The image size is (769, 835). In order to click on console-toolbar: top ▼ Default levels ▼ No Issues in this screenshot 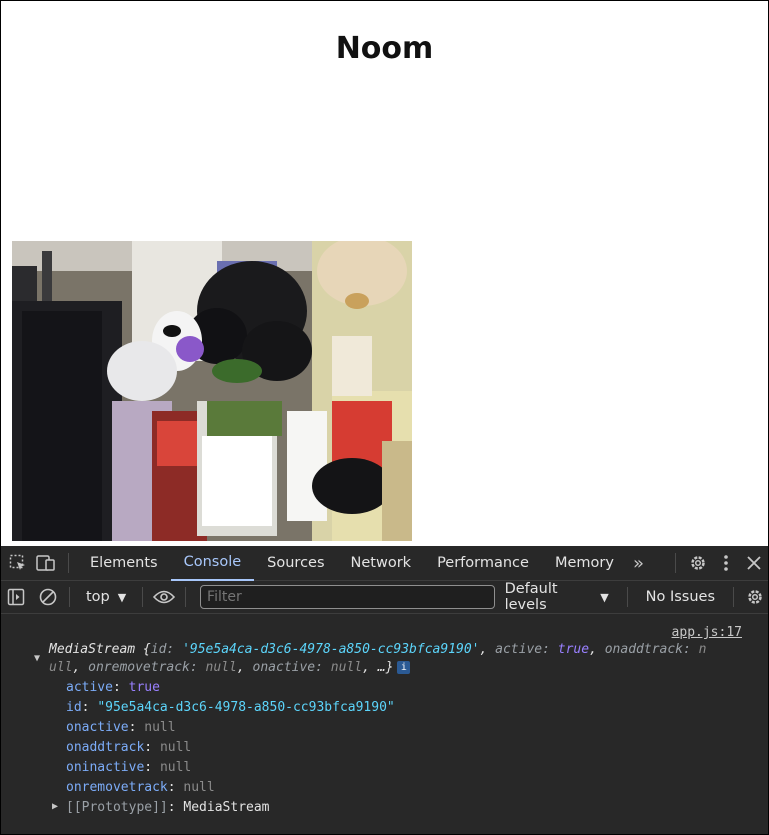, I will do `click(384, 597)`.